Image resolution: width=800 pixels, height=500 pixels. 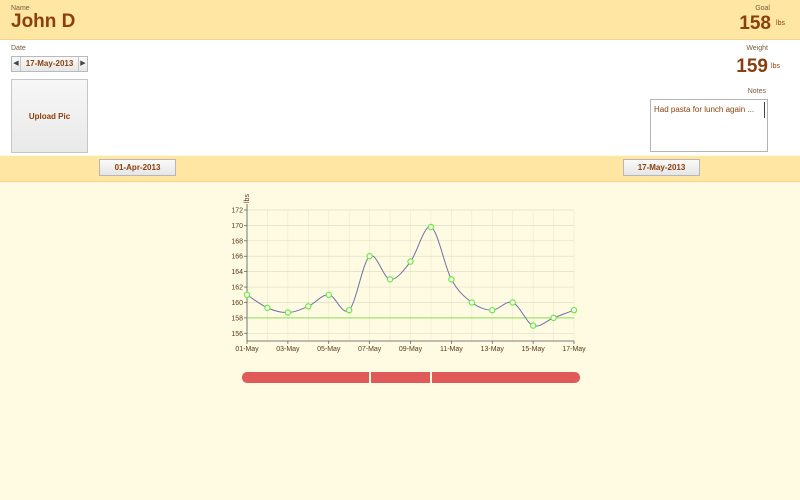 I want to click on y-tick-label: 160, so click(x=237, y=303).